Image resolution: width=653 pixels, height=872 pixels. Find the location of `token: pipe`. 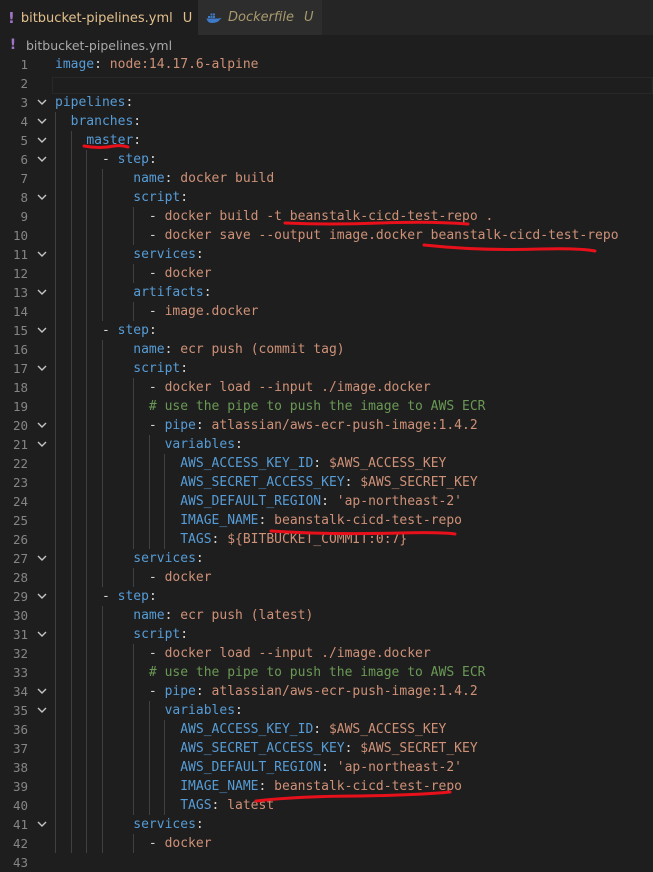

token: pipe is located at coordinates (180, 425).